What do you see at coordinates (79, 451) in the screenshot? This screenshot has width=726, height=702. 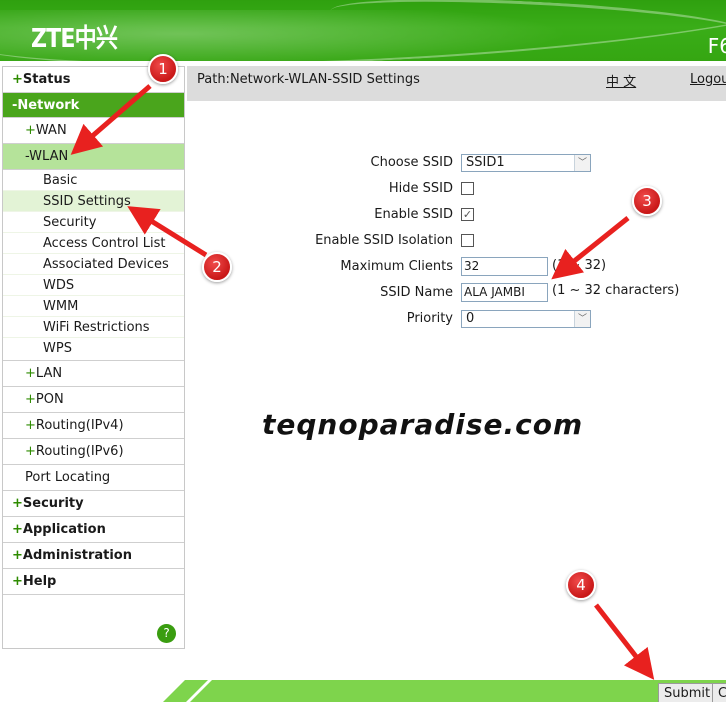 I see `sidebar-item-label: Routing(IPv6)` at bounding box center [79, 451].